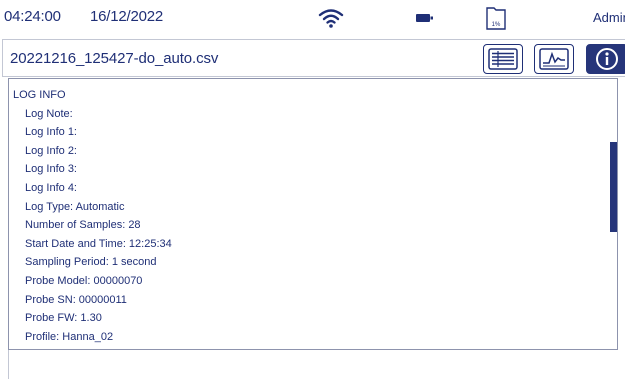 This screenshot has width=625, height=379. What do you see at coordinates (98, 243) in the screenshot?
I see `log-row-start: Start Date and Time: 12:25:34` at bounding box center [98, 243].